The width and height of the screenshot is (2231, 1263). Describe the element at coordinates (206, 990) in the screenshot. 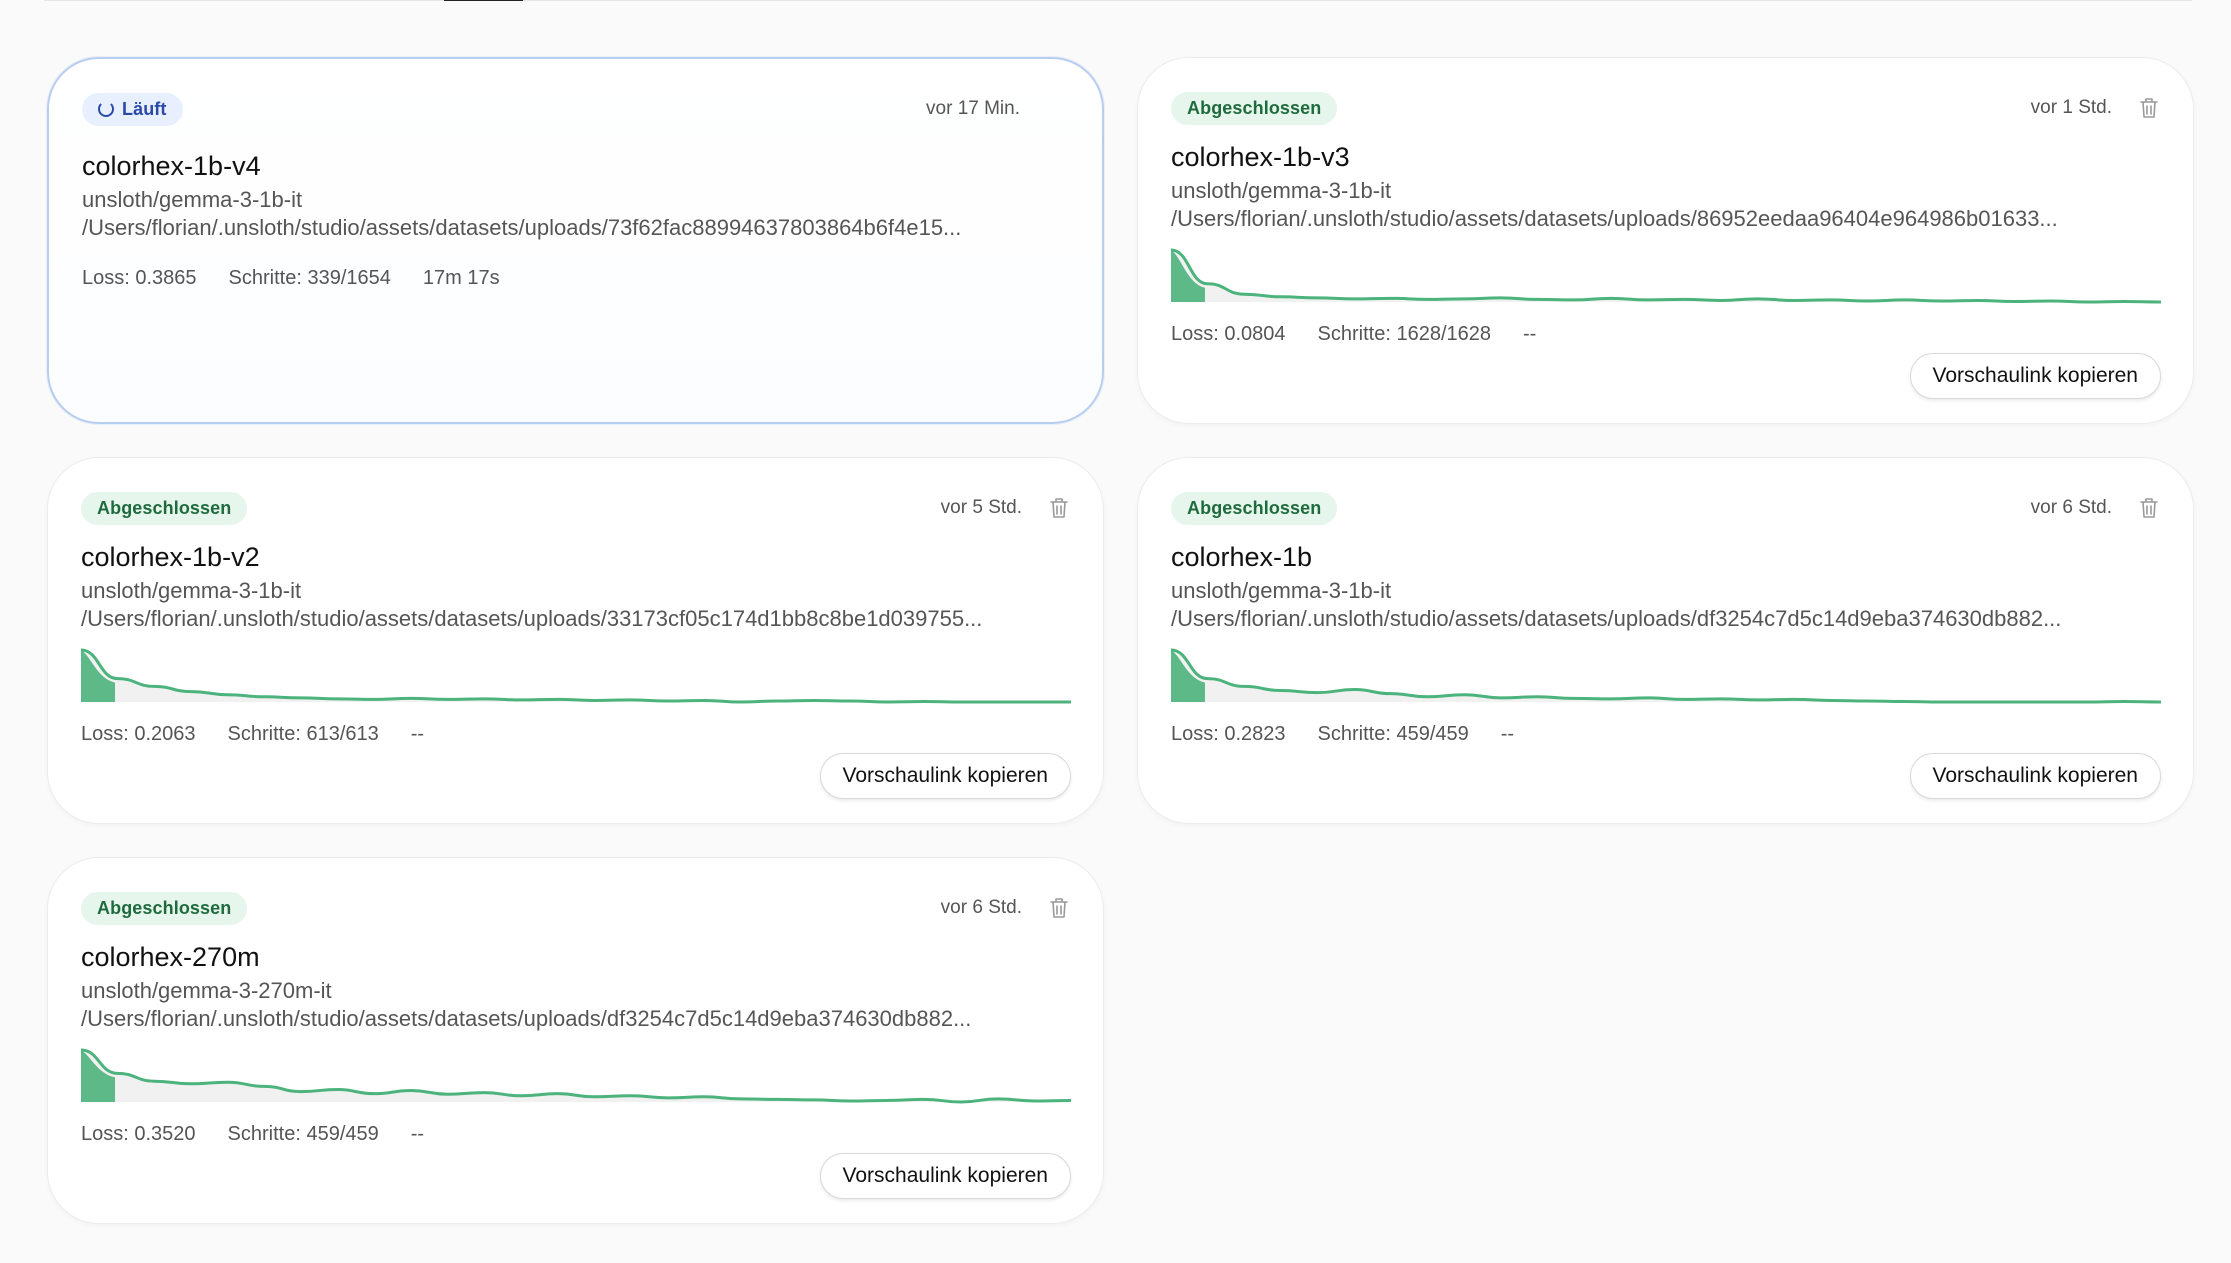

I see `run-model: unsloth/gemma-3-270m-it` at that location.